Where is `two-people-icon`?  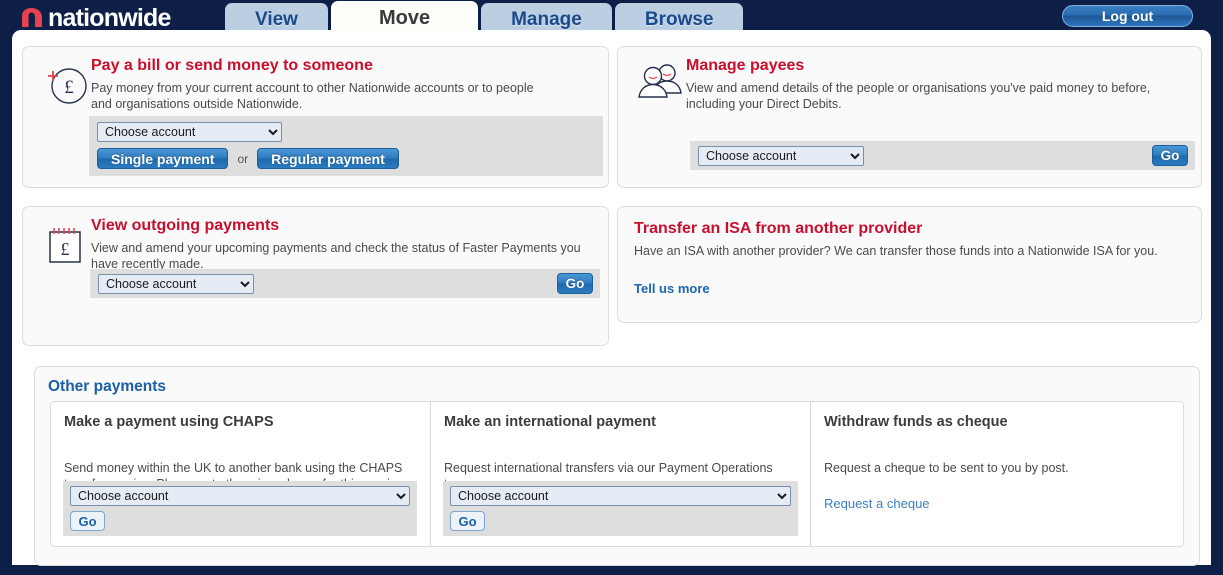
two-people-icon is located at coordinates (661, 83).